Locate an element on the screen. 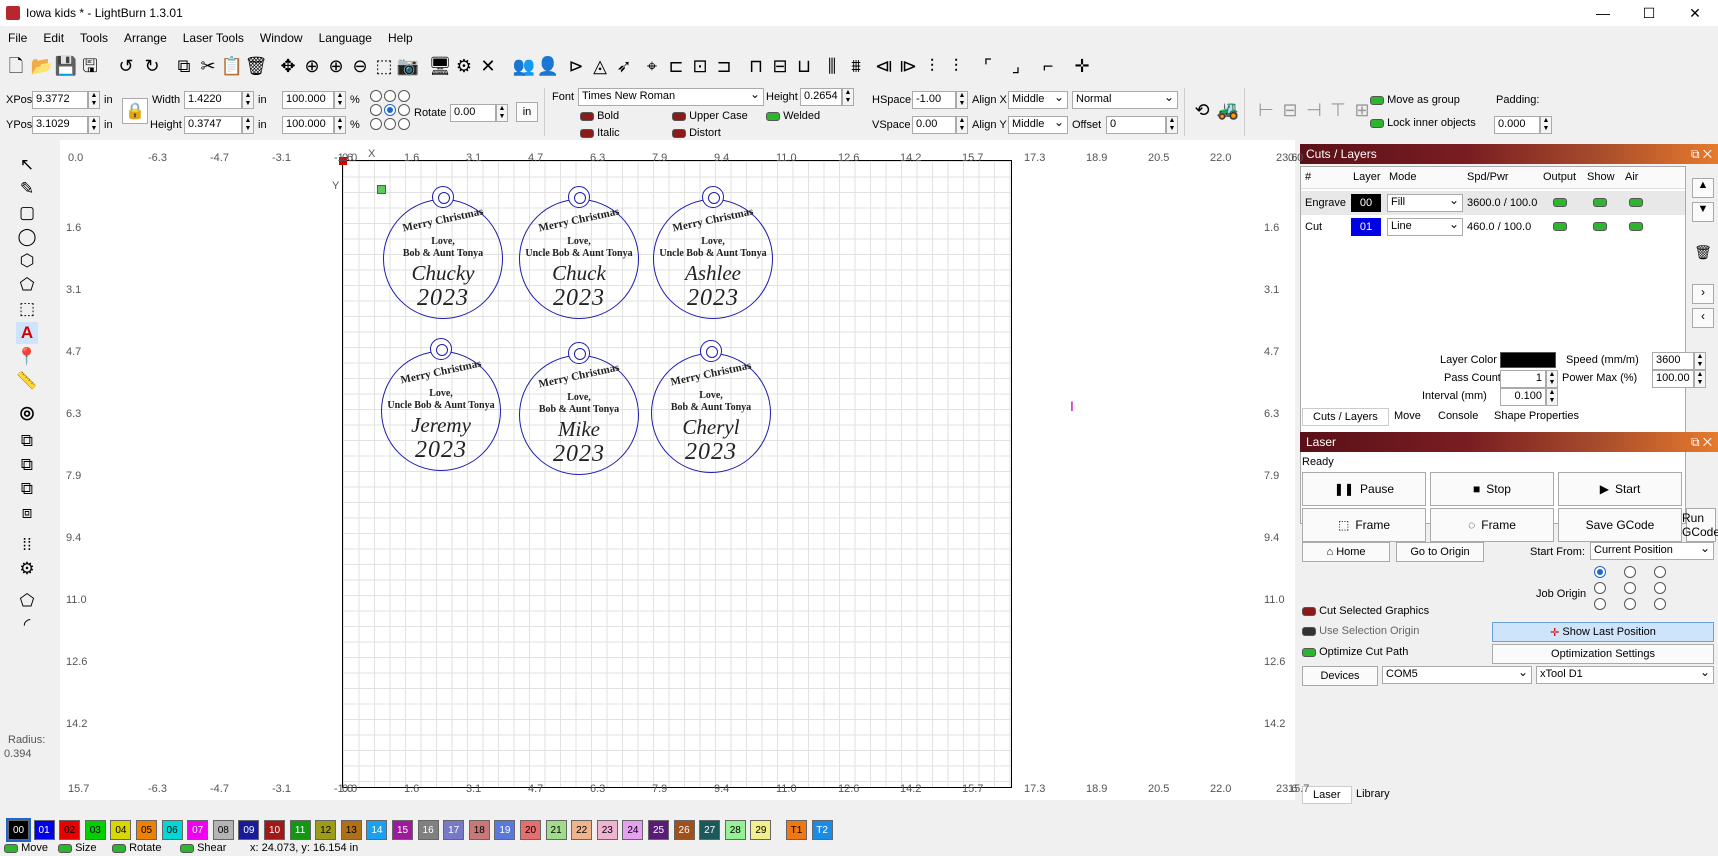  optimization-settings-button: Optimization Settings is located at coordinates (1603, 654).